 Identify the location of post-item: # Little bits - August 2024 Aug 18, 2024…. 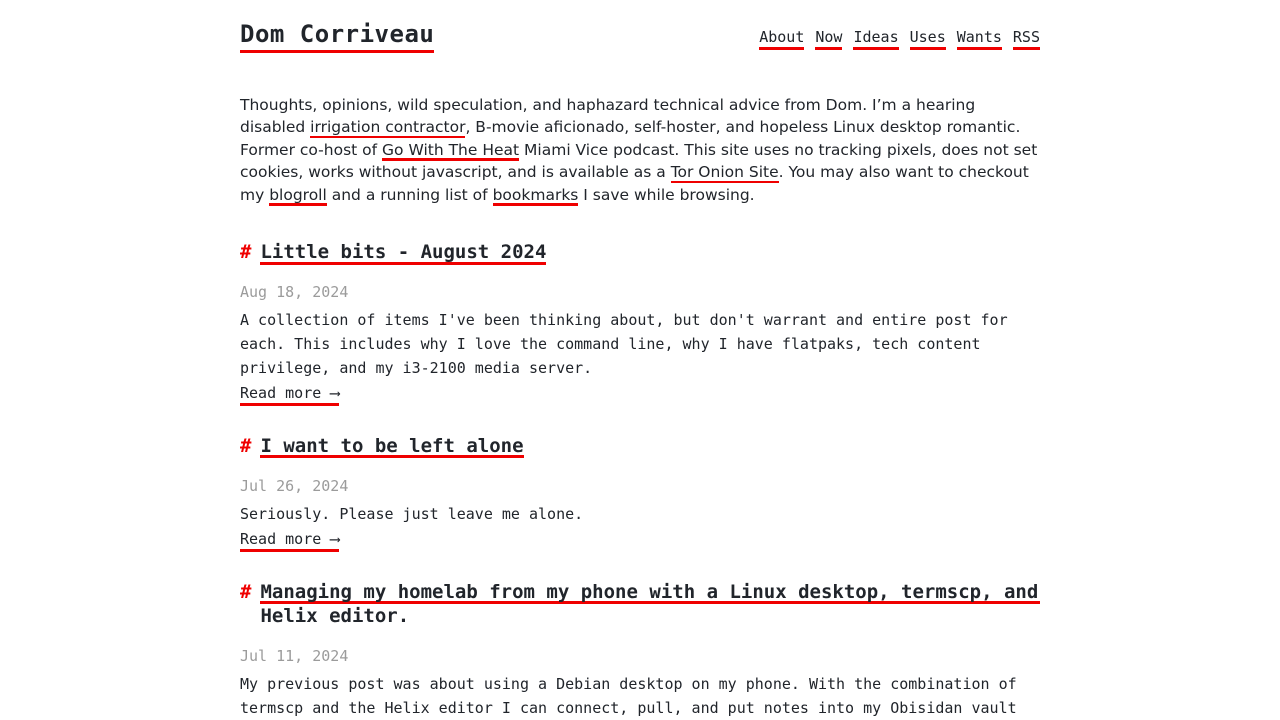
(640, 323).